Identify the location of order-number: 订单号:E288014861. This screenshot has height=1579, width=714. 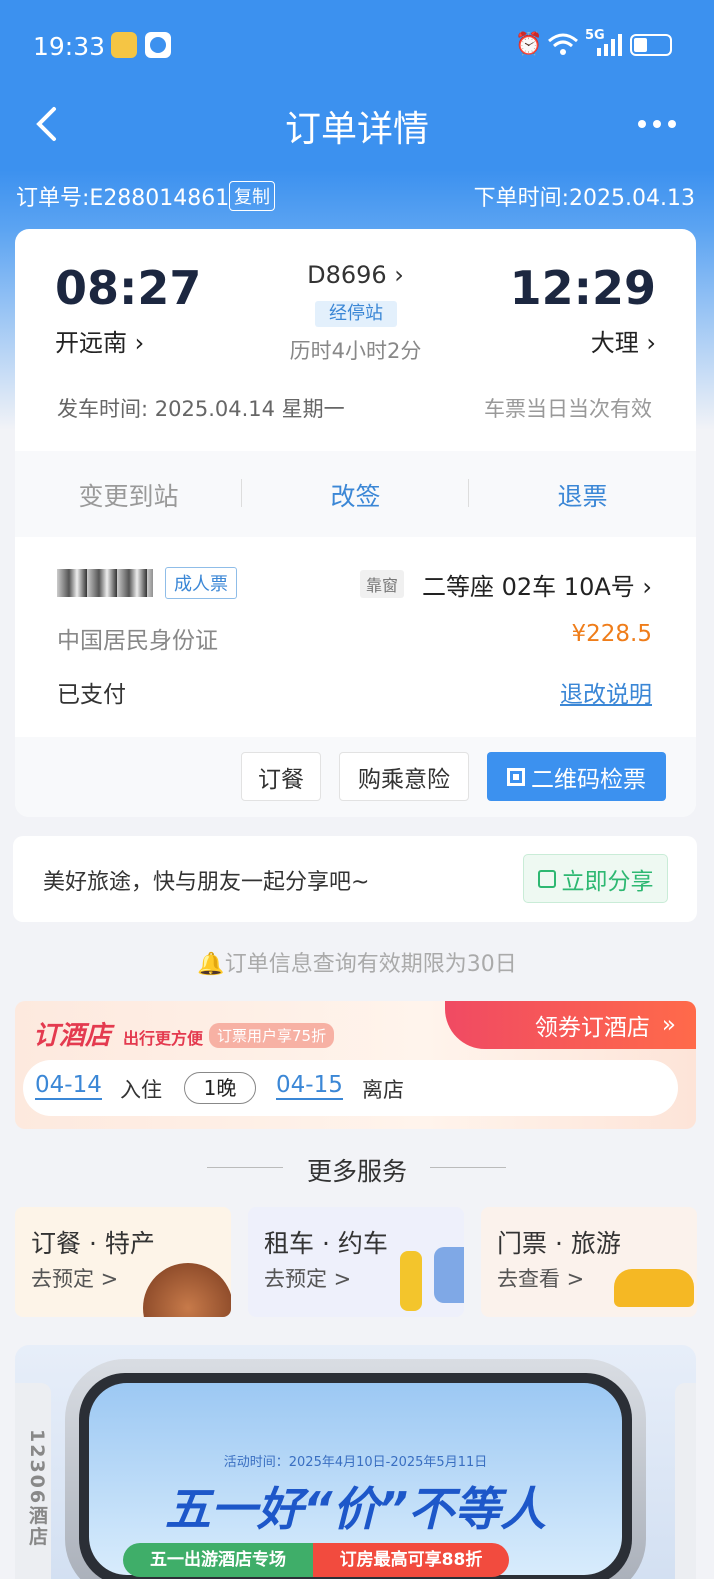
(123, 198).